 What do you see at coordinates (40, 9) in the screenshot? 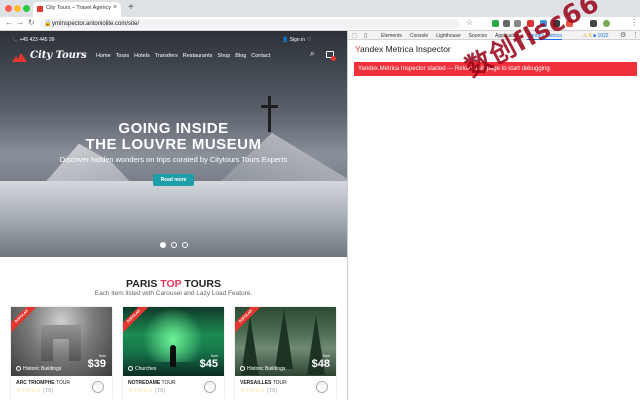
I see `favicon-icon` at bounding box center [40, 9].